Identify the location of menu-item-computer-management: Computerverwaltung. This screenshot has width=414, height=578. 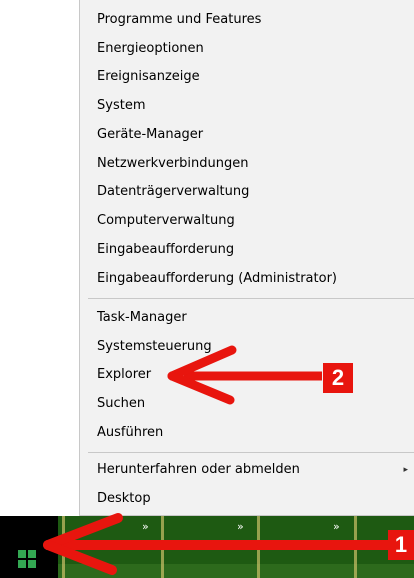
(247, 221).